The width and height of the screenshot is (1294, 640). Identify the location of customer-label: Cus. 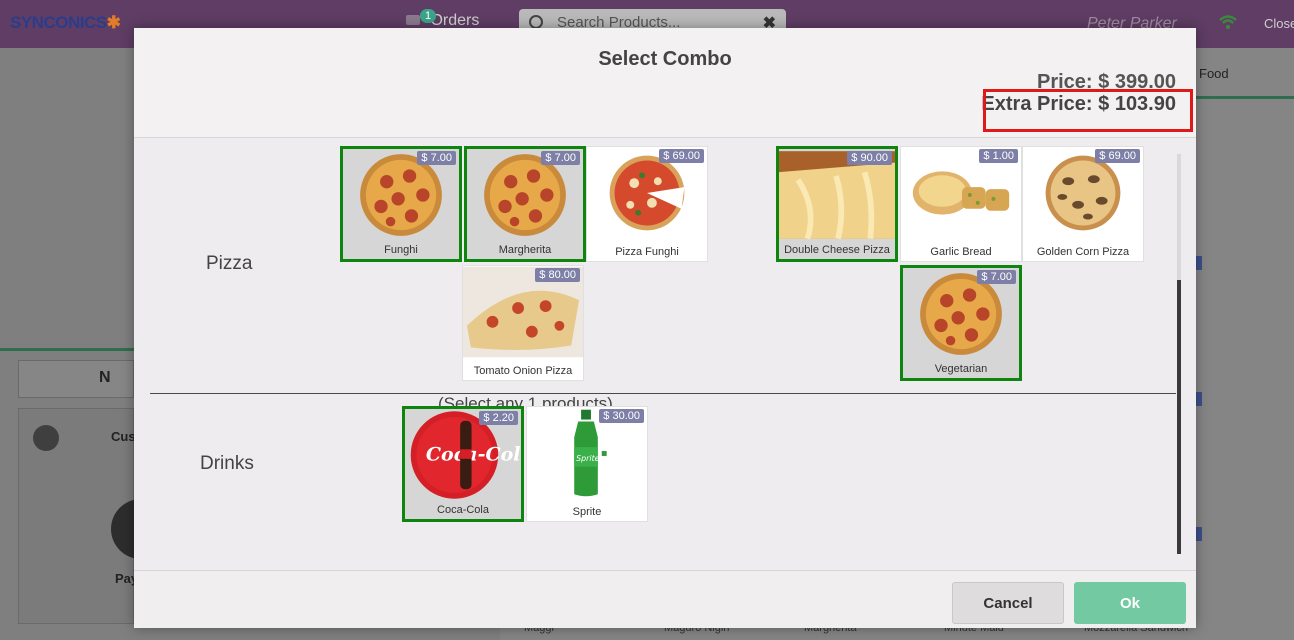
(123, 436).